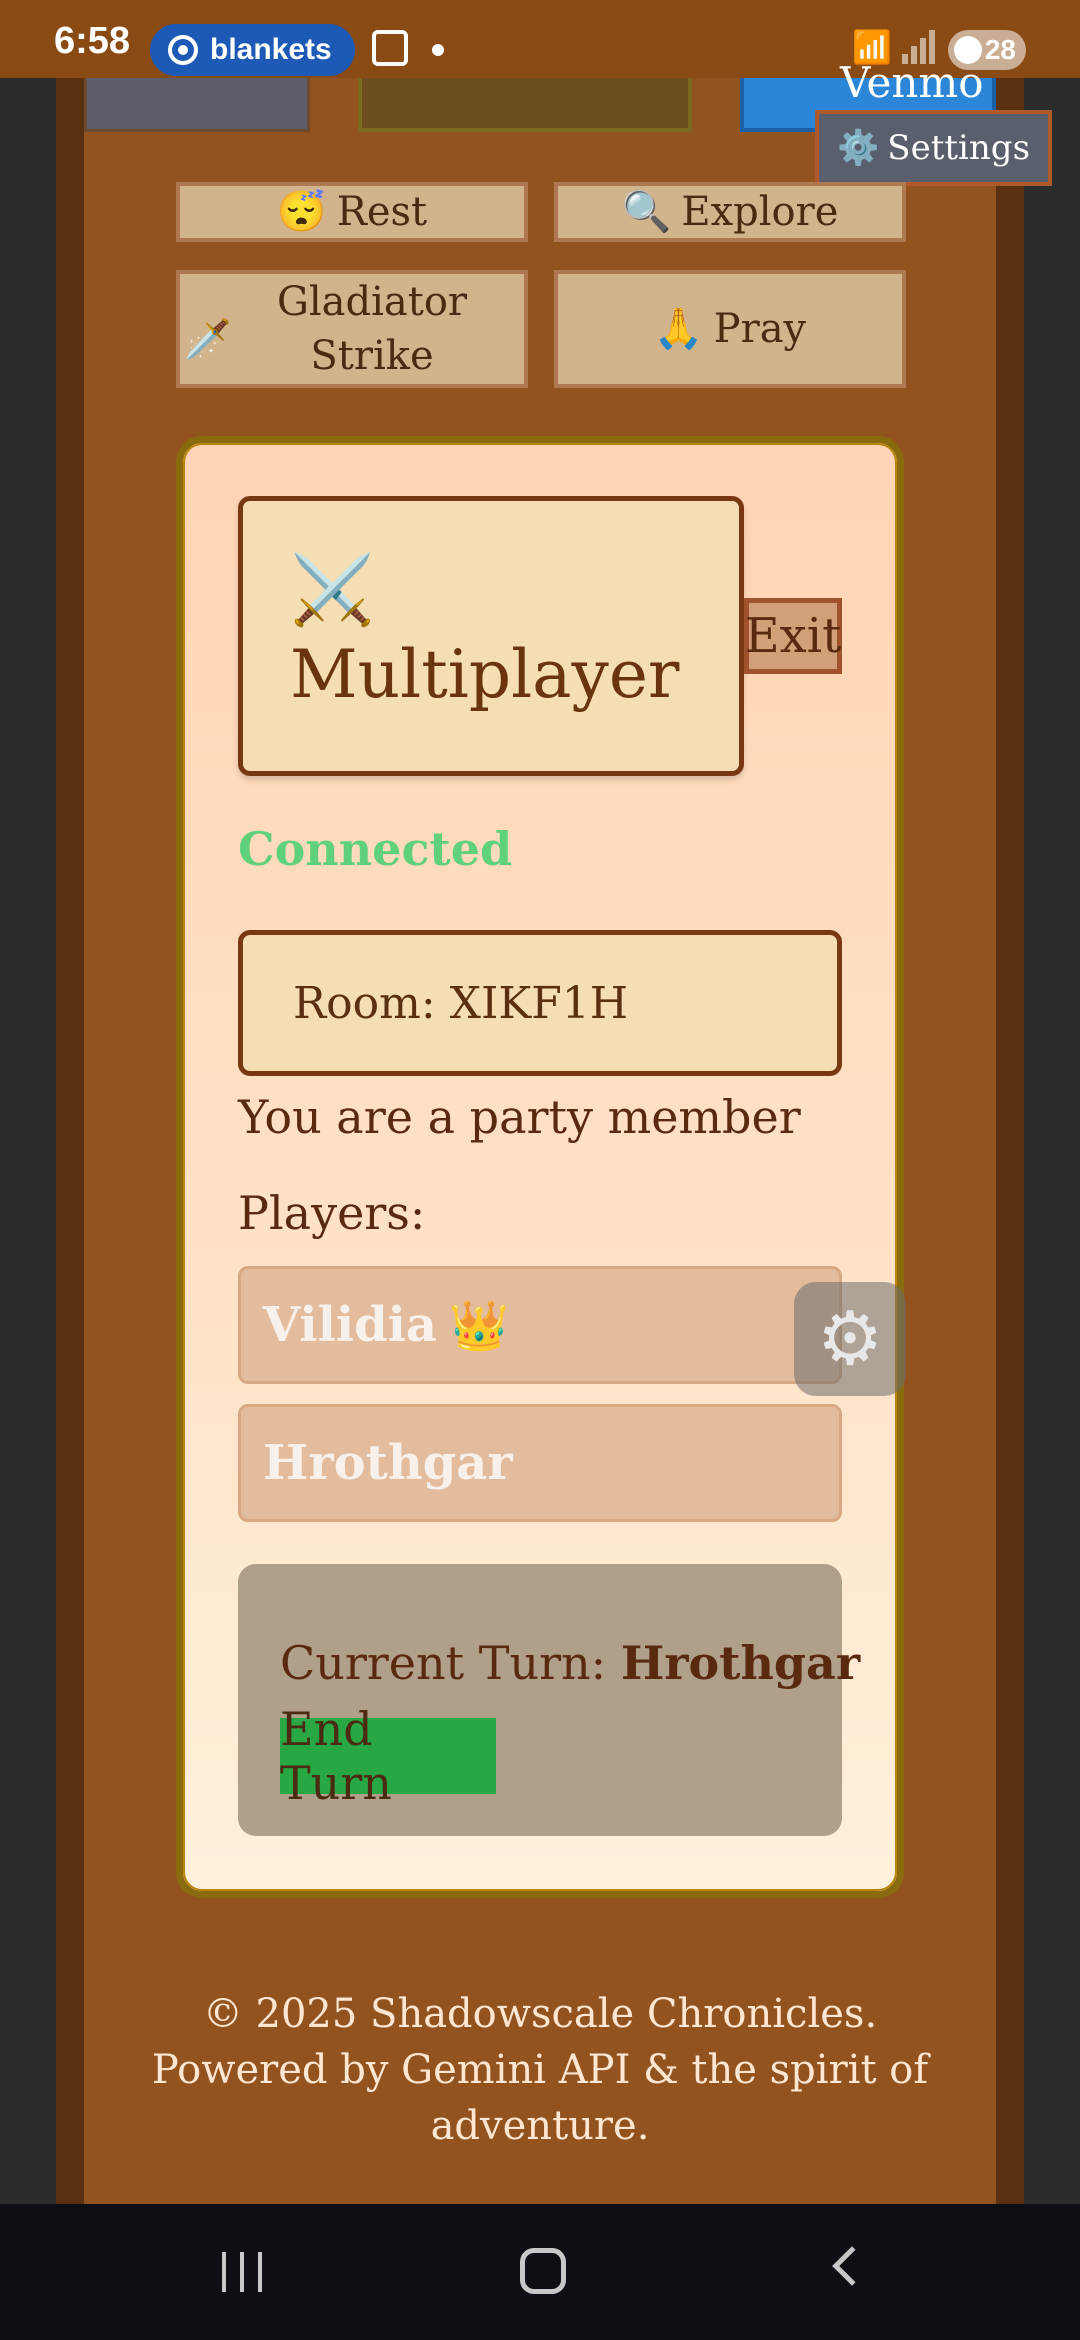  Describe the element at coordinates (208, 339) in the screenshot. I see `dagger-icon: 🗡️` at that location.